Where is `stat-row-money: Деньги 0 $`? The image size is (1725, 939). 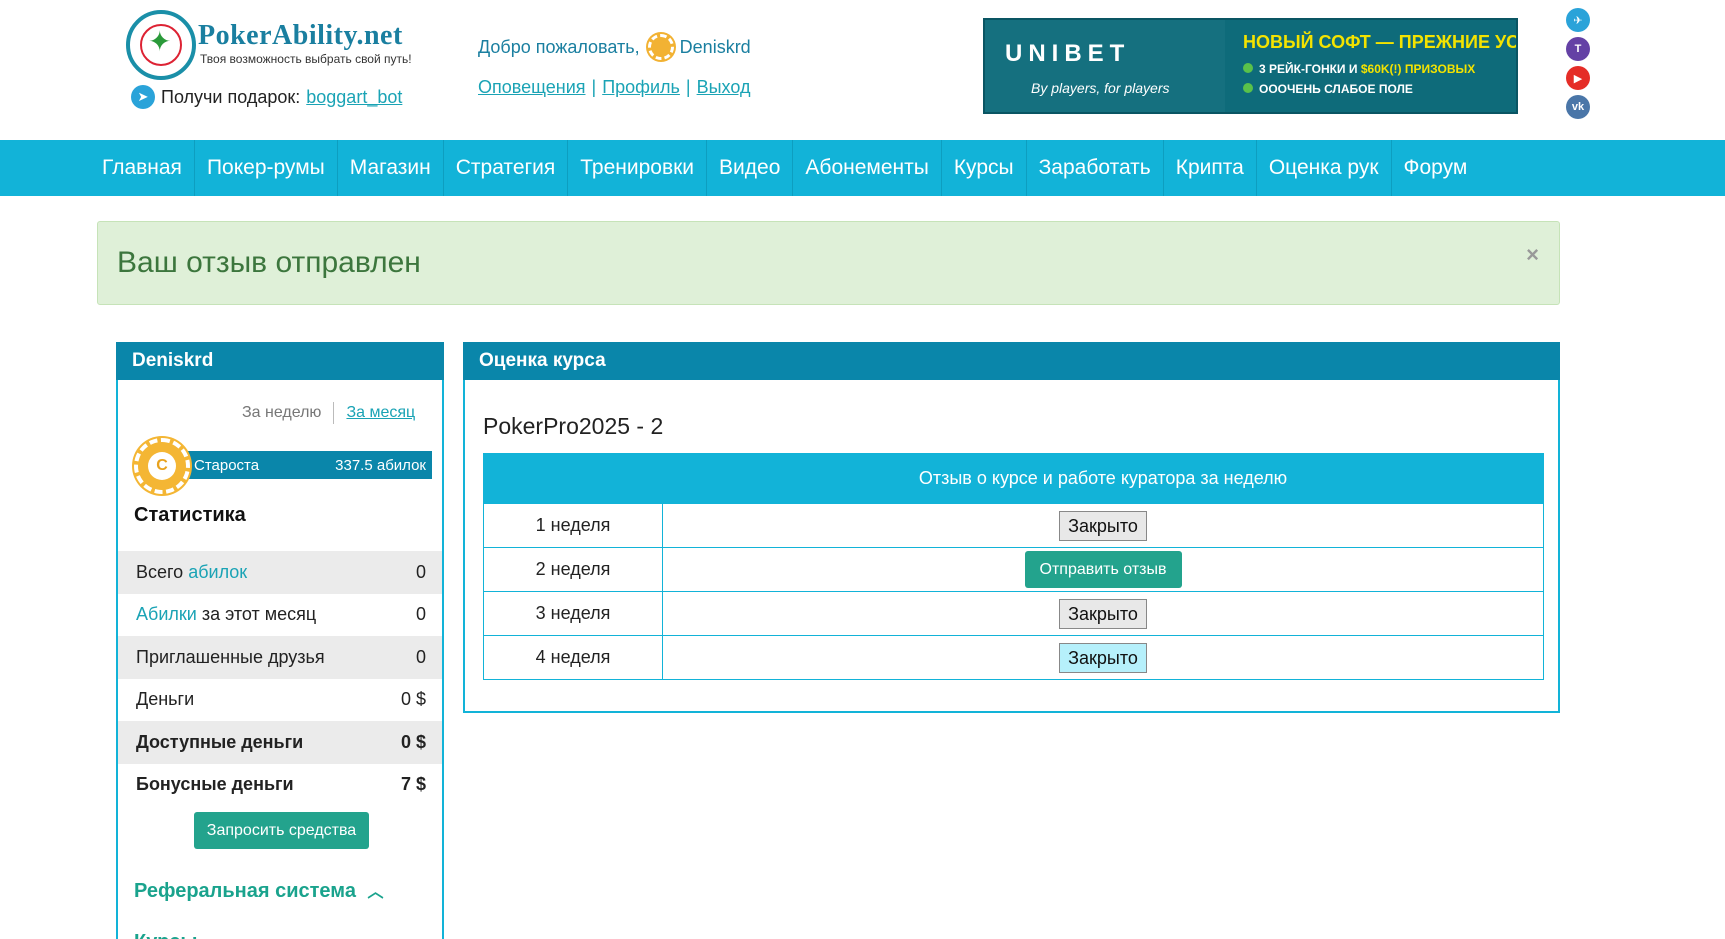
stat-row-money: Деньги 0 $ is located at coordinates (281, 699).